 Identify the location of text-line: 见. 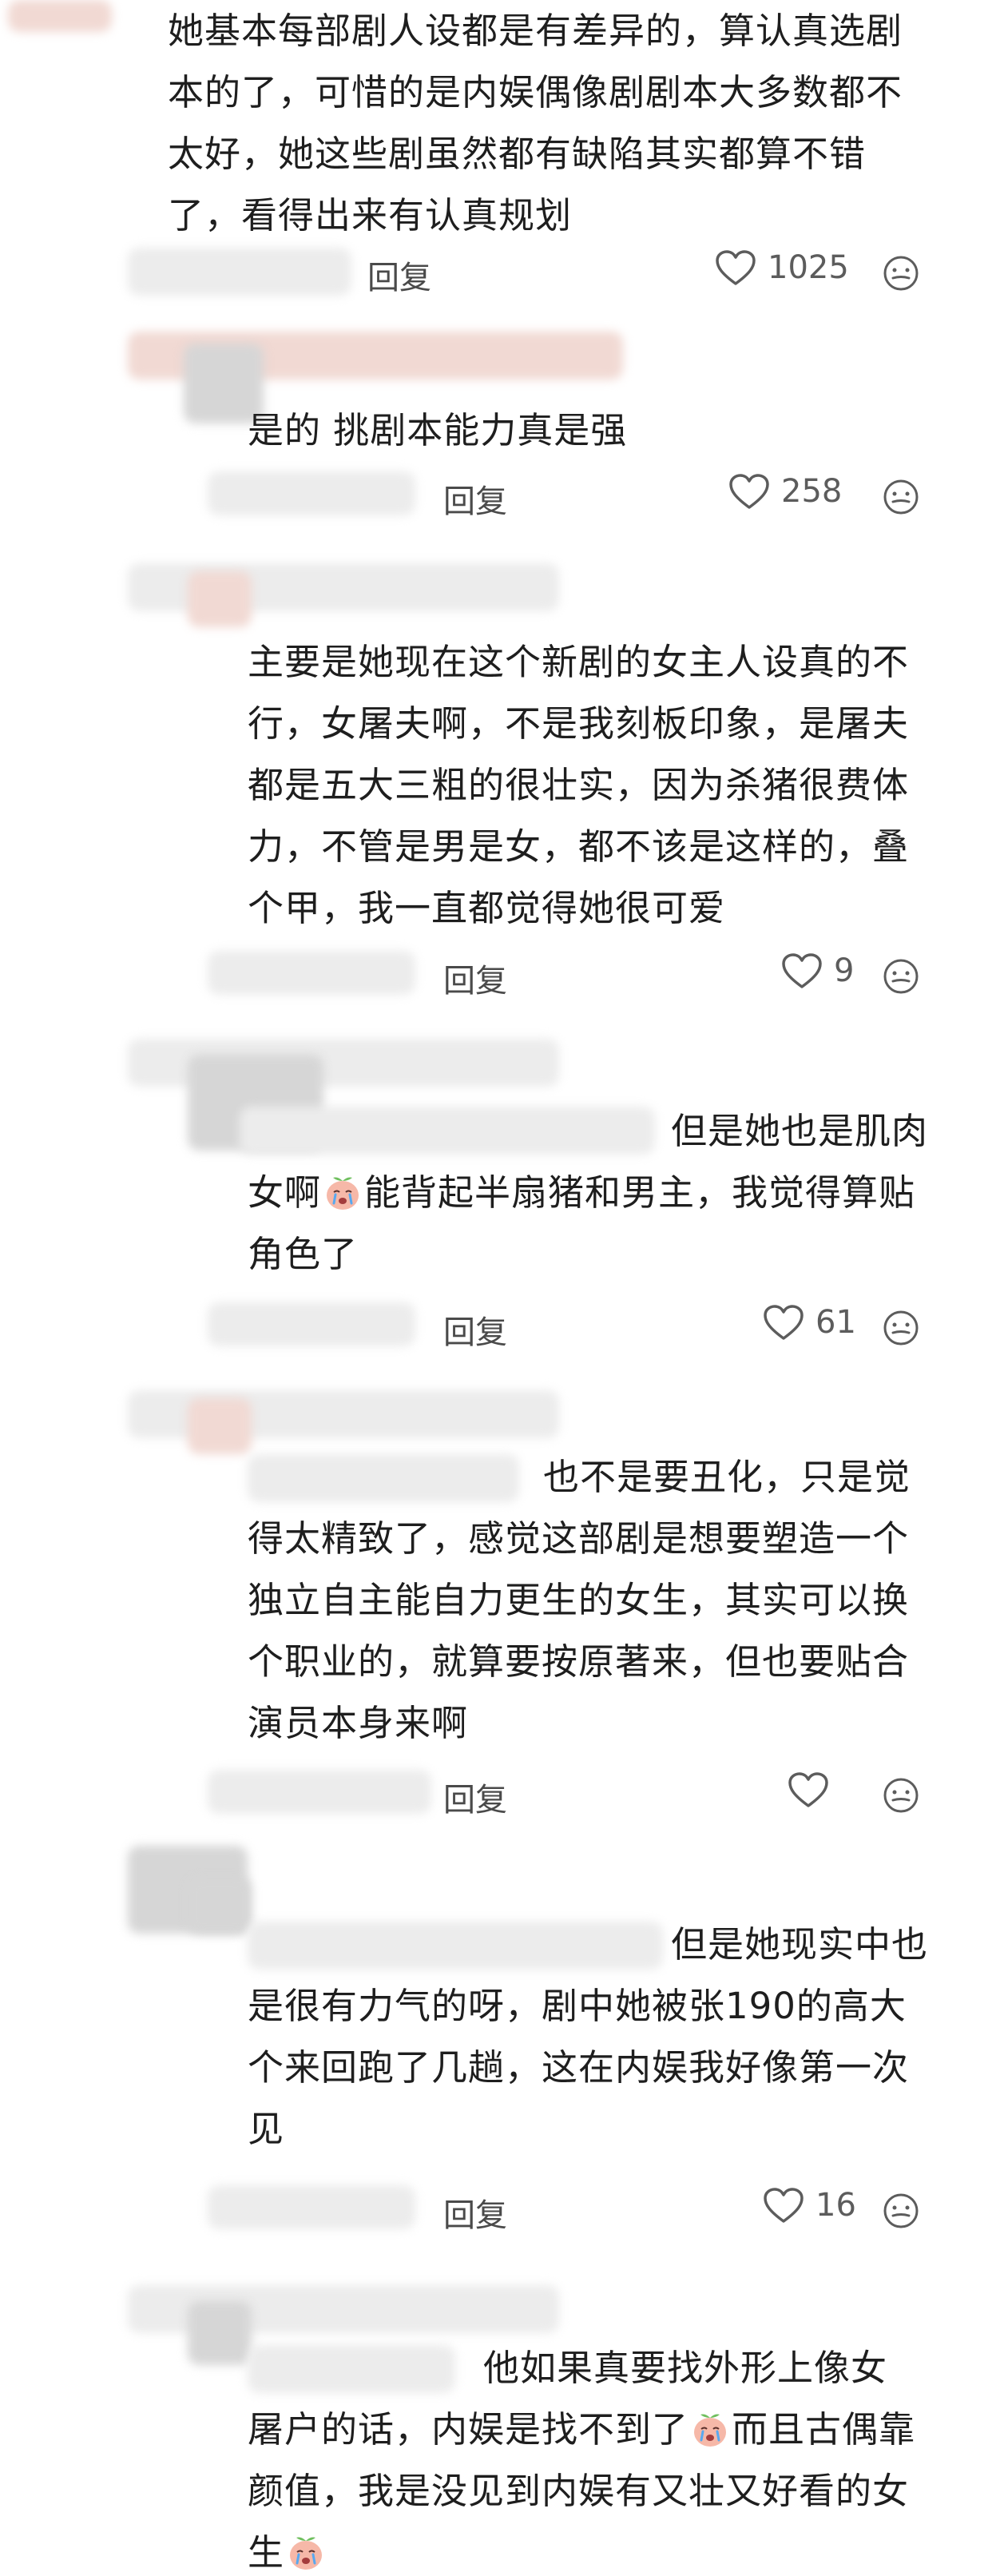
(267, 2129).